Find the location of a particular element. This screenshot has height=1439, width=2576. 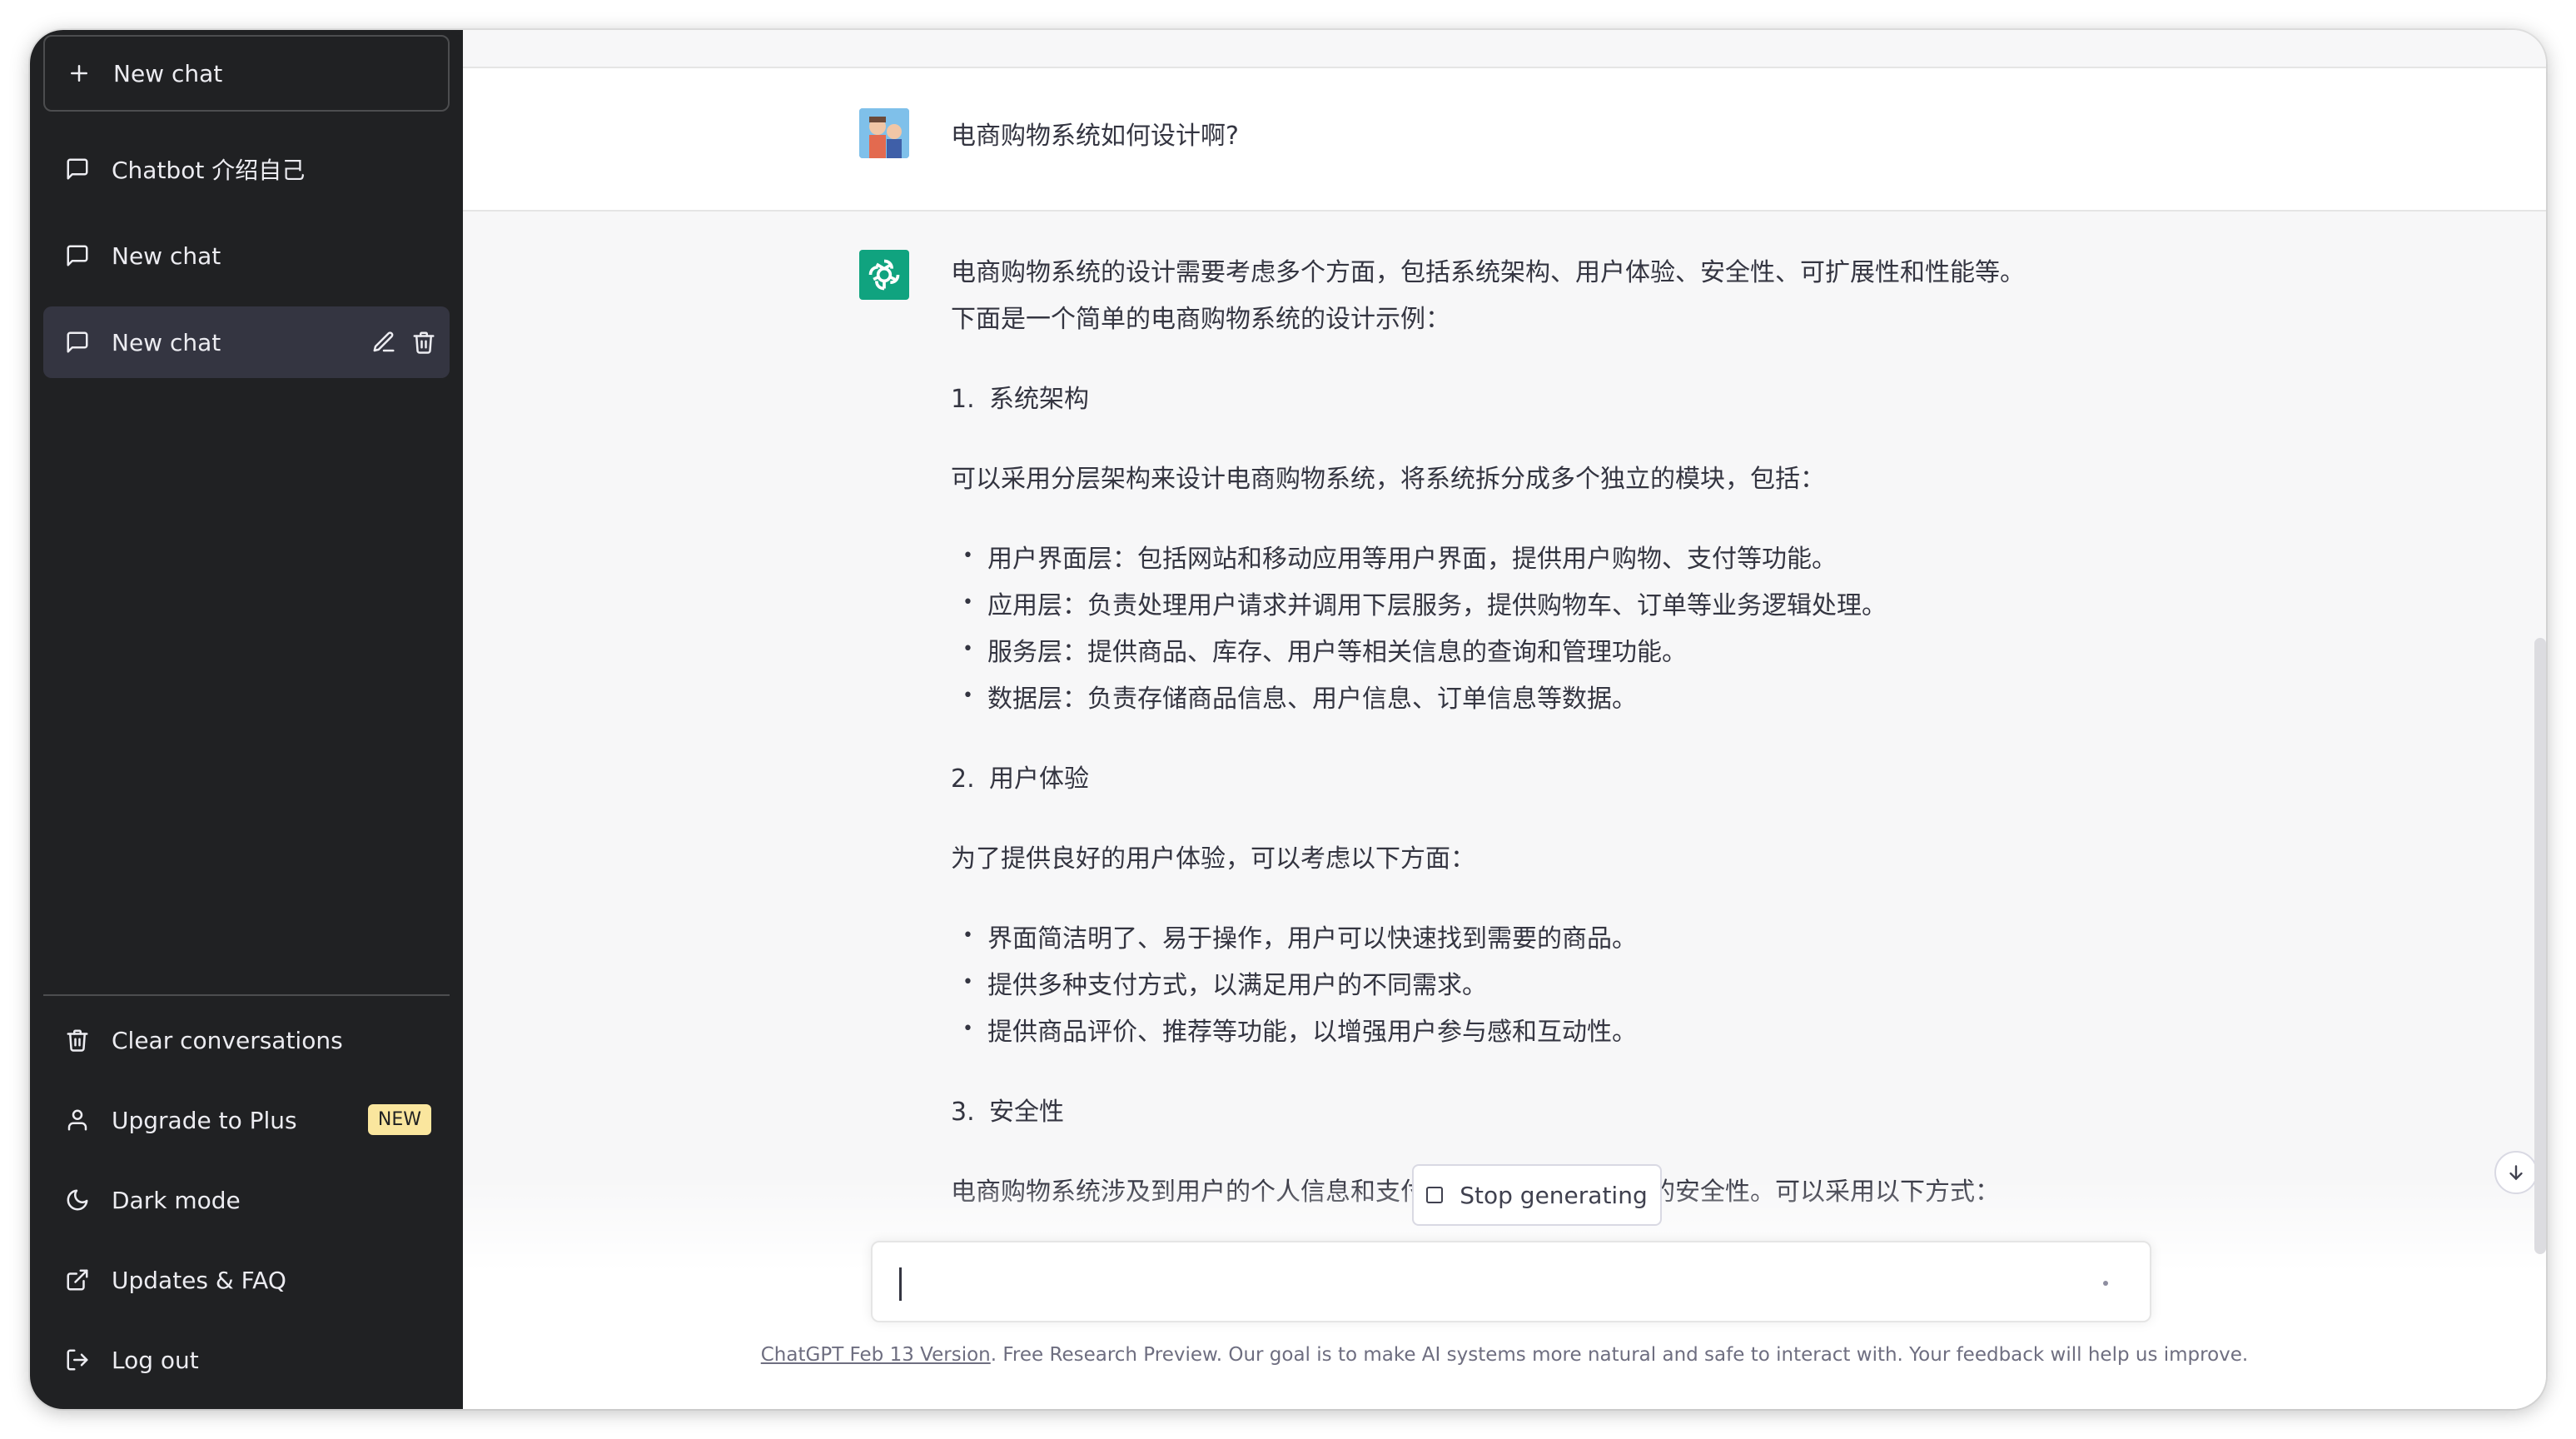

list-item: 界面简洁明了、易于操作，用户可以快速找到需要的商品。 is located at coordinates (1497, 938).